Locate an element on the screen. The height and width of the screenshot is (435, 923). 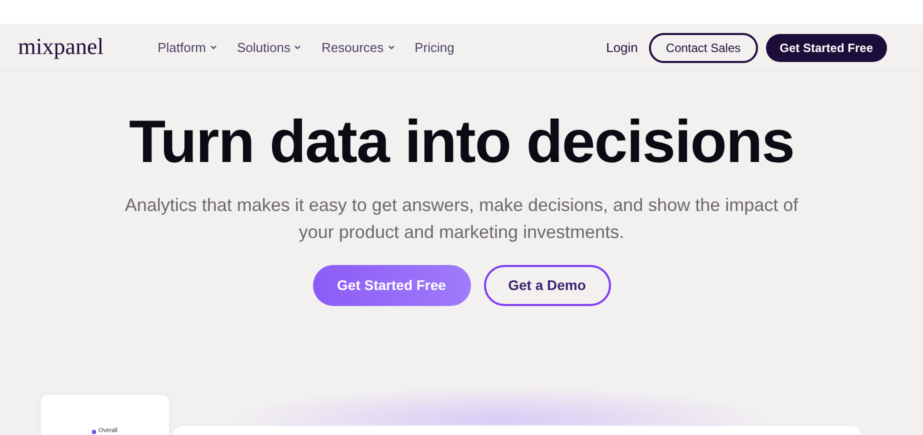
nav-link: Solutions is located at coordinates (269, 48).